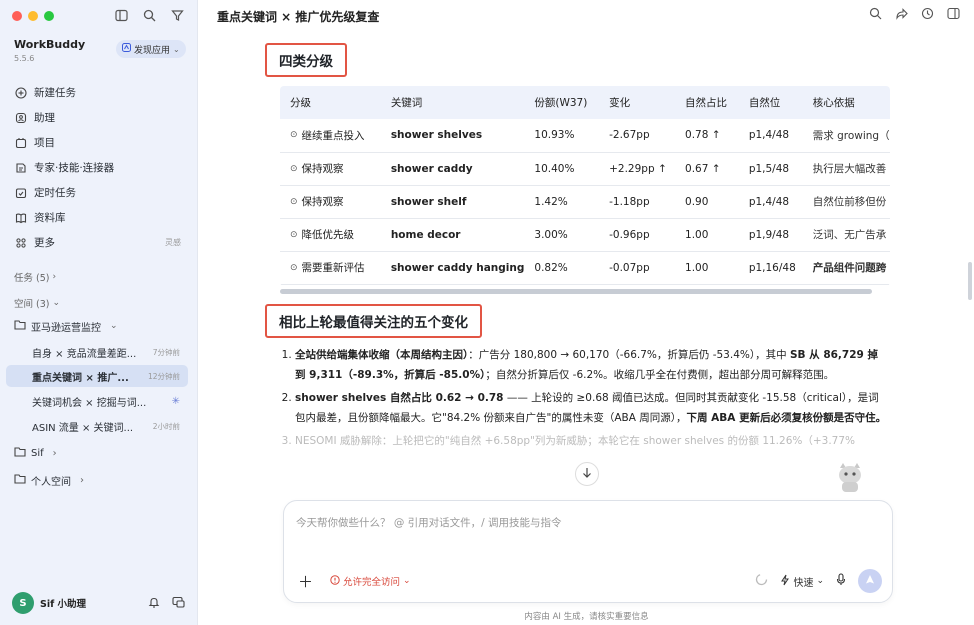 This screenshot has width=974, height=625. What do you see at coordinates (98, 142) in the screenshot?
I see `nav-project: 项目` at bounding box center [98, 142].